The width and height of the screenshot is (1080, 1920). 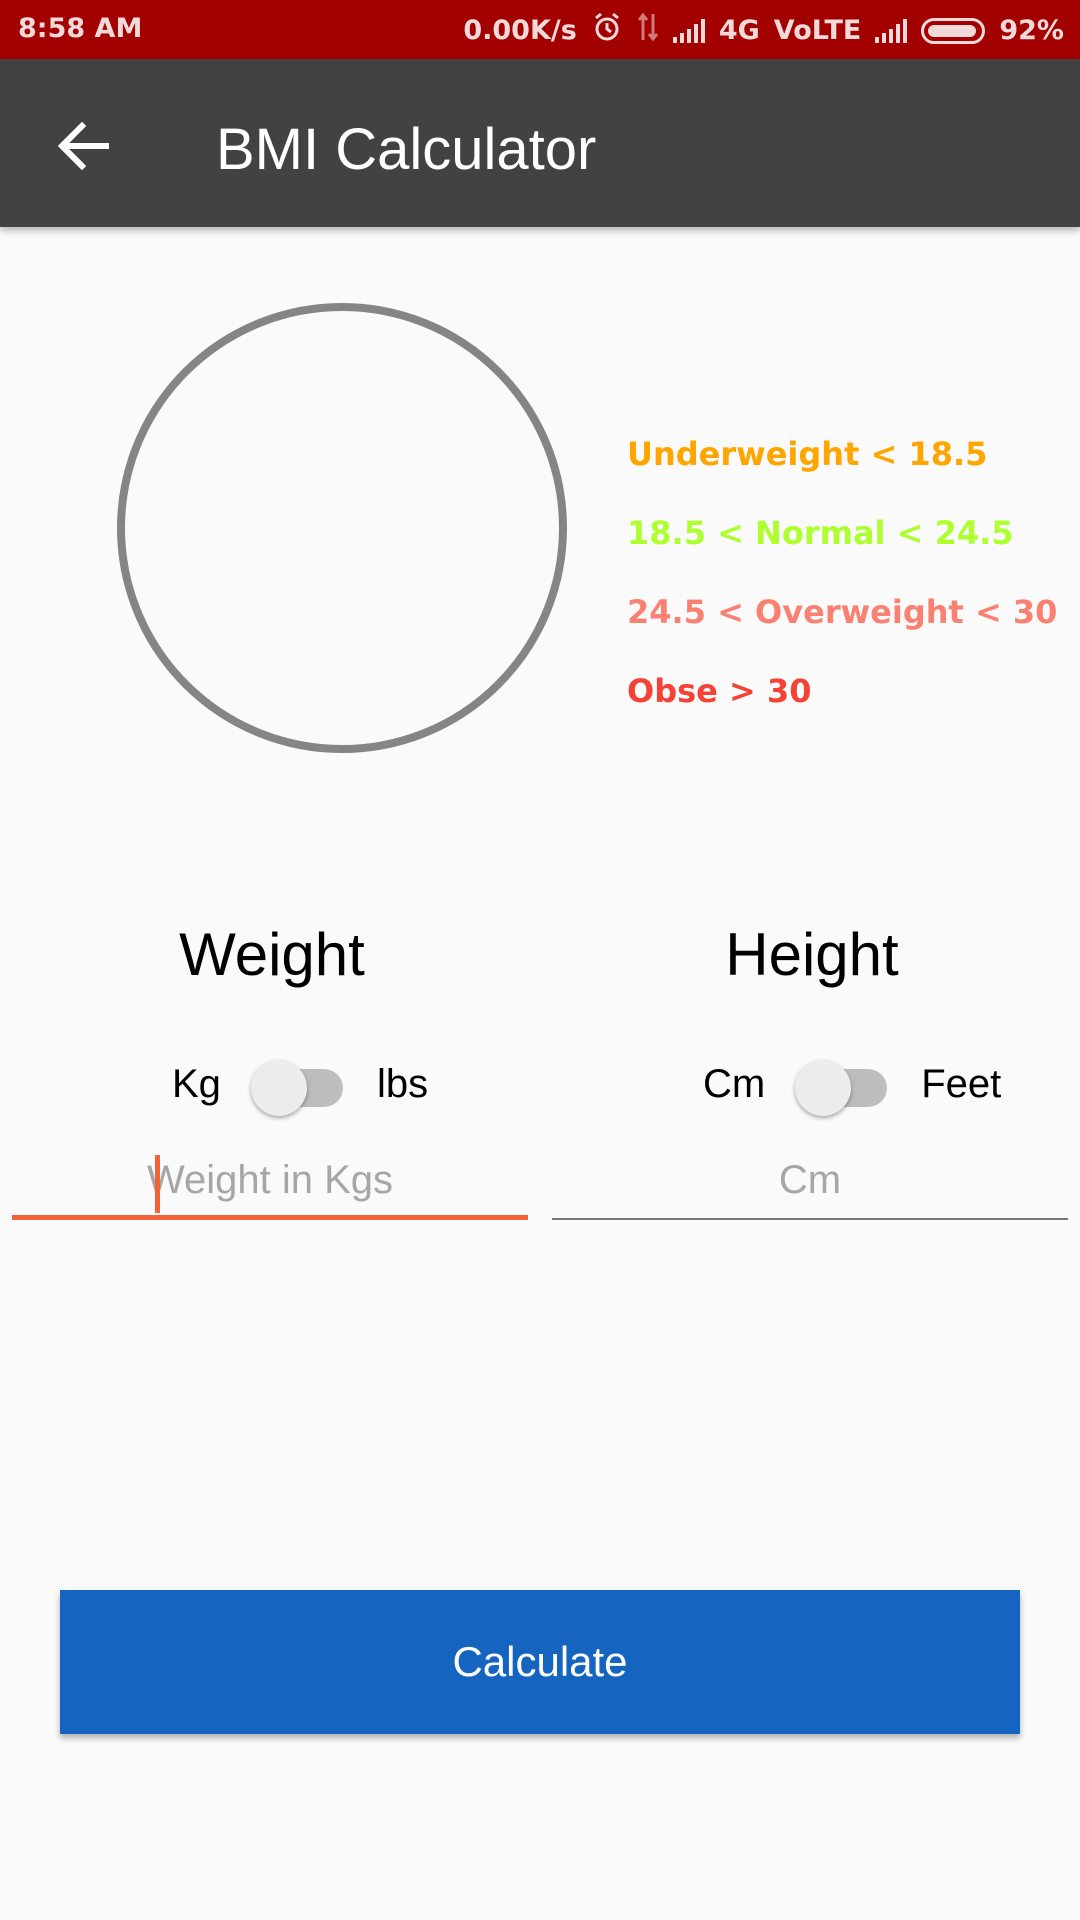 What do you see at coordinates (540, 1662) in the screenshot?
I see `calculate-button: Calculate` at bounding box center [540, 1662].